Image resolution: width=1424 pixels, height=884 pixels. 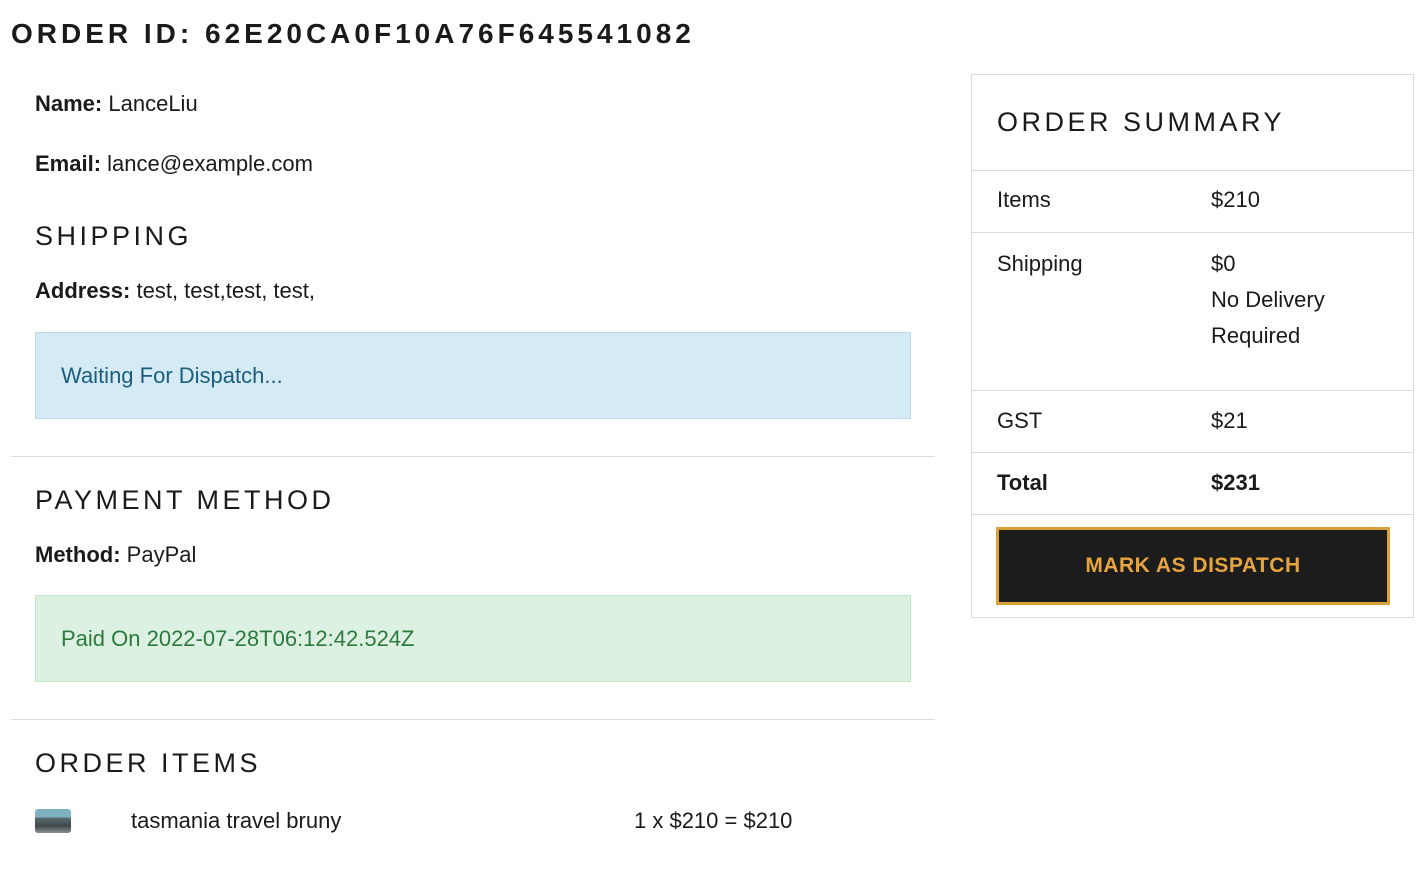 I want to click on order-summary-heading: ORDER SUMMARY, so click(x=1192, y=123).